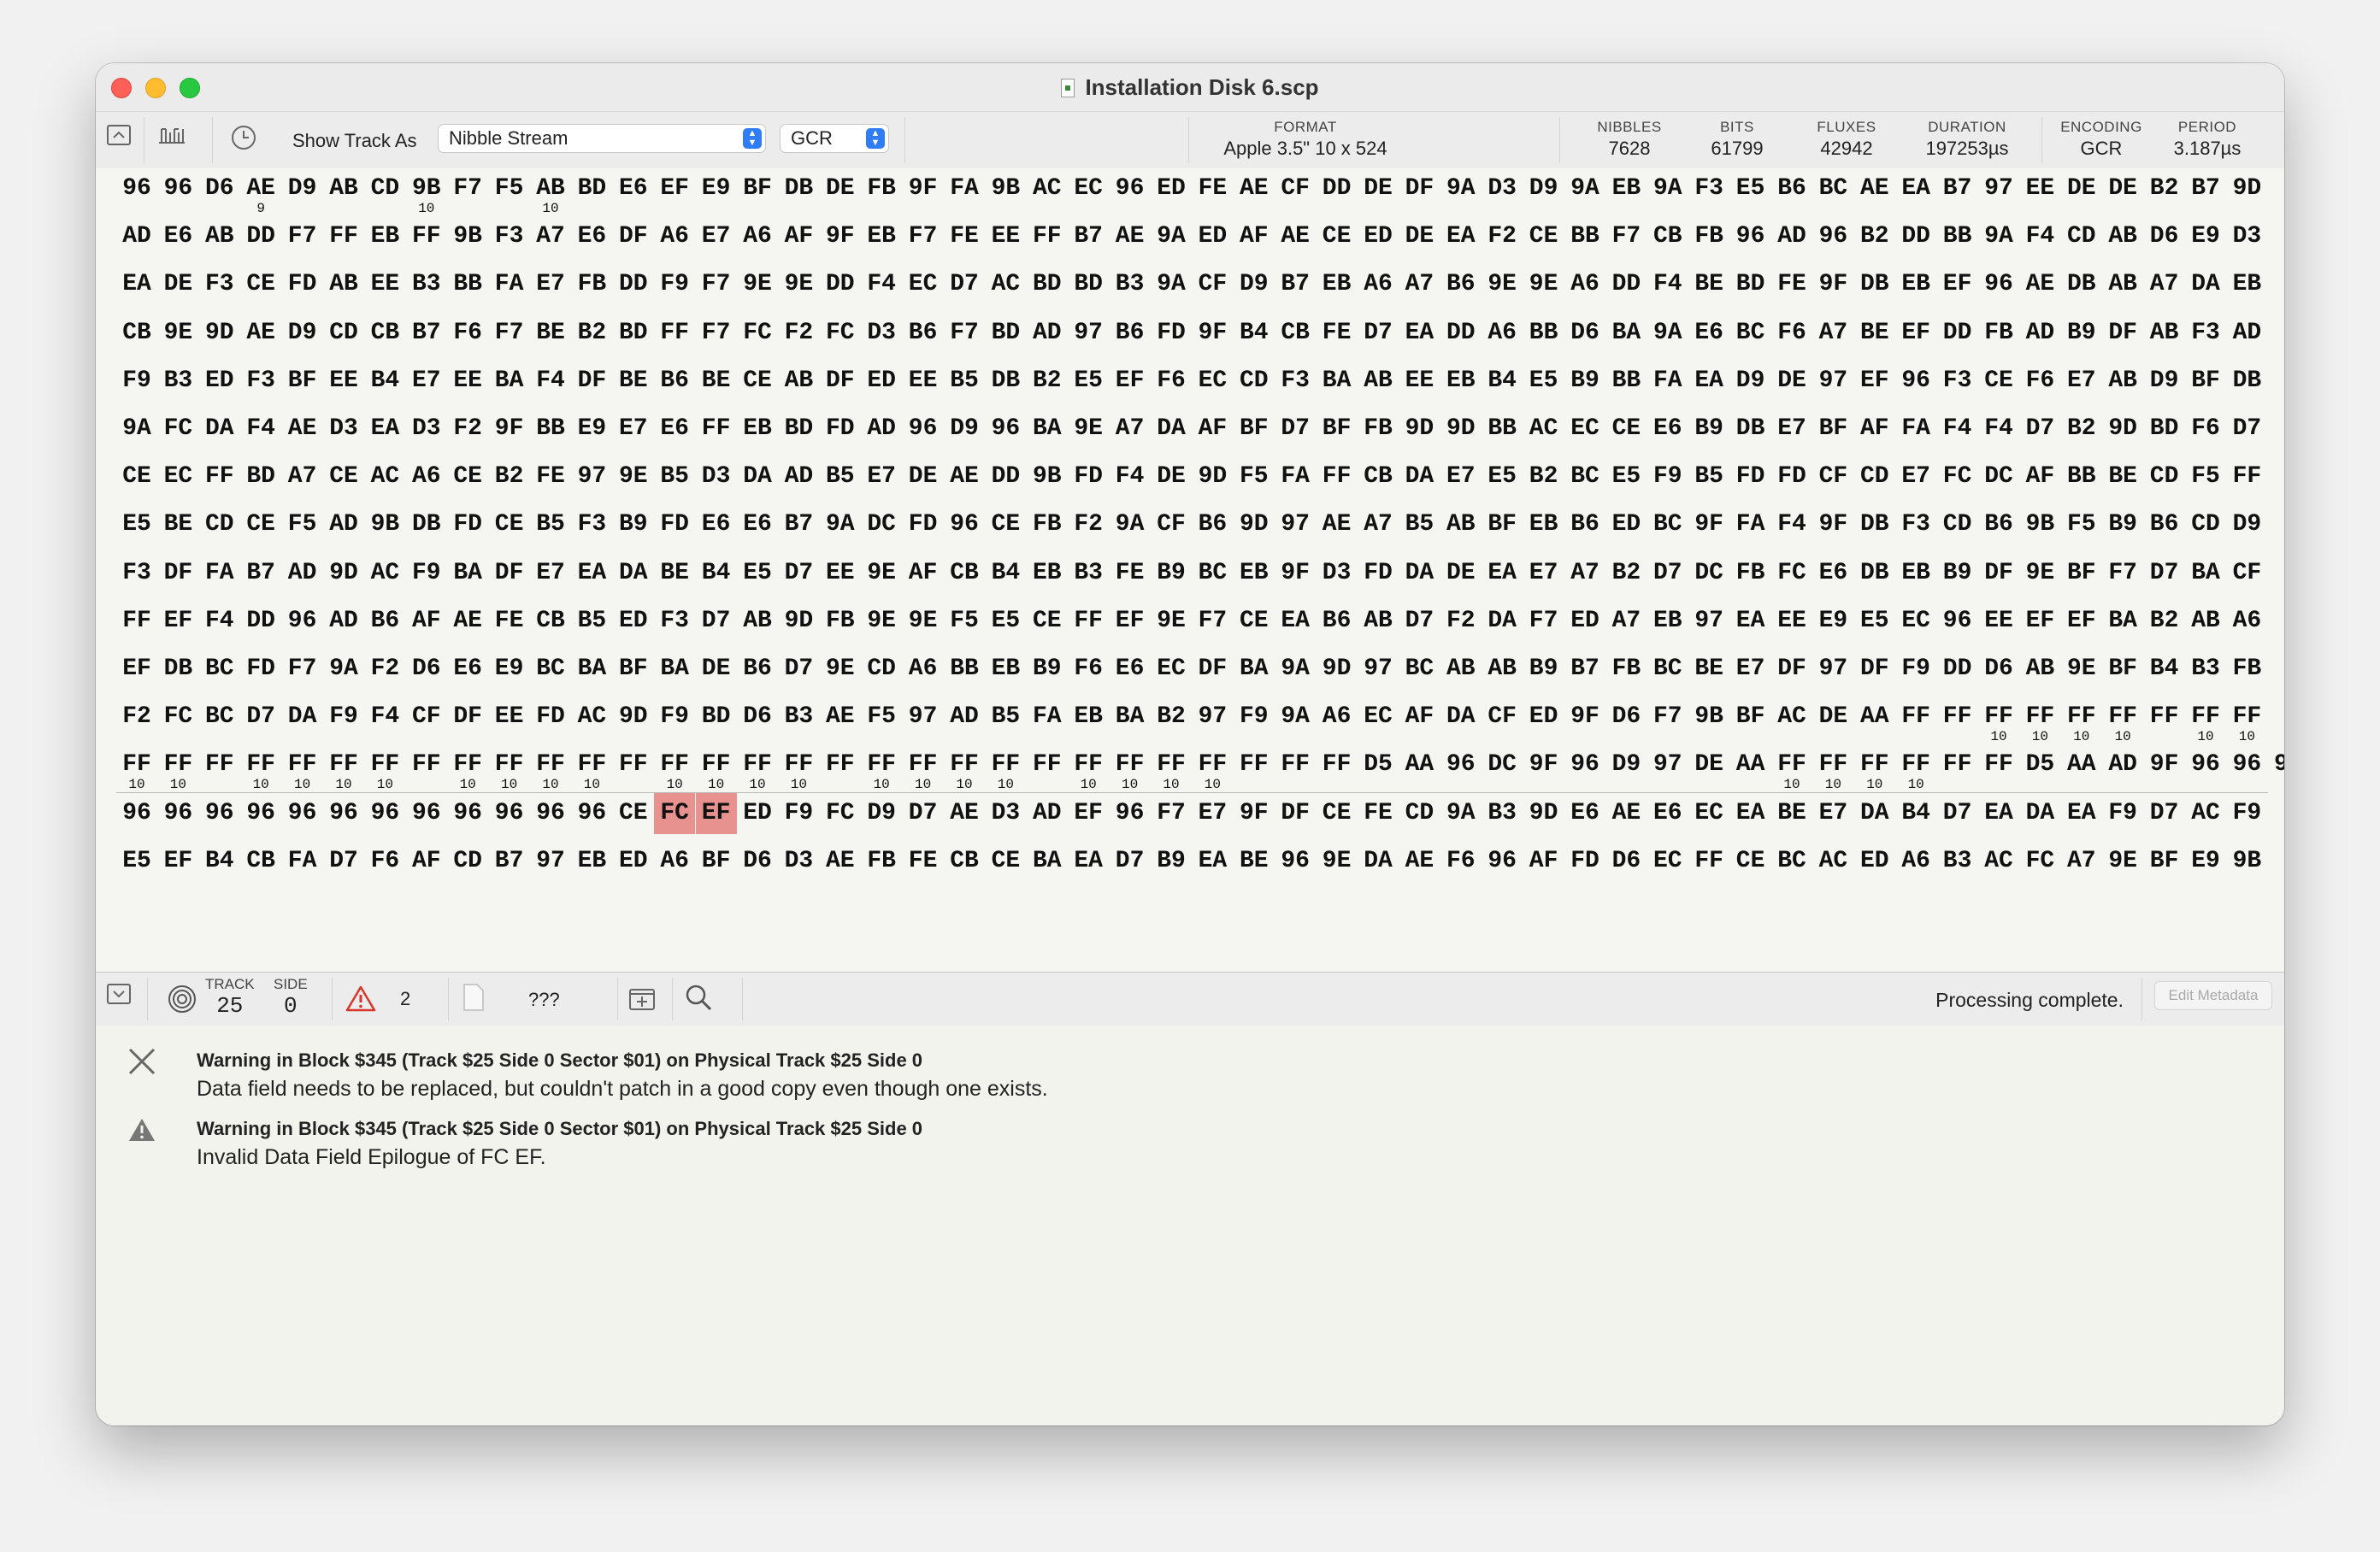 This screenshot has width=2380, height=1552. I want to click on nibble-byte: DA, so click(1874, 814).